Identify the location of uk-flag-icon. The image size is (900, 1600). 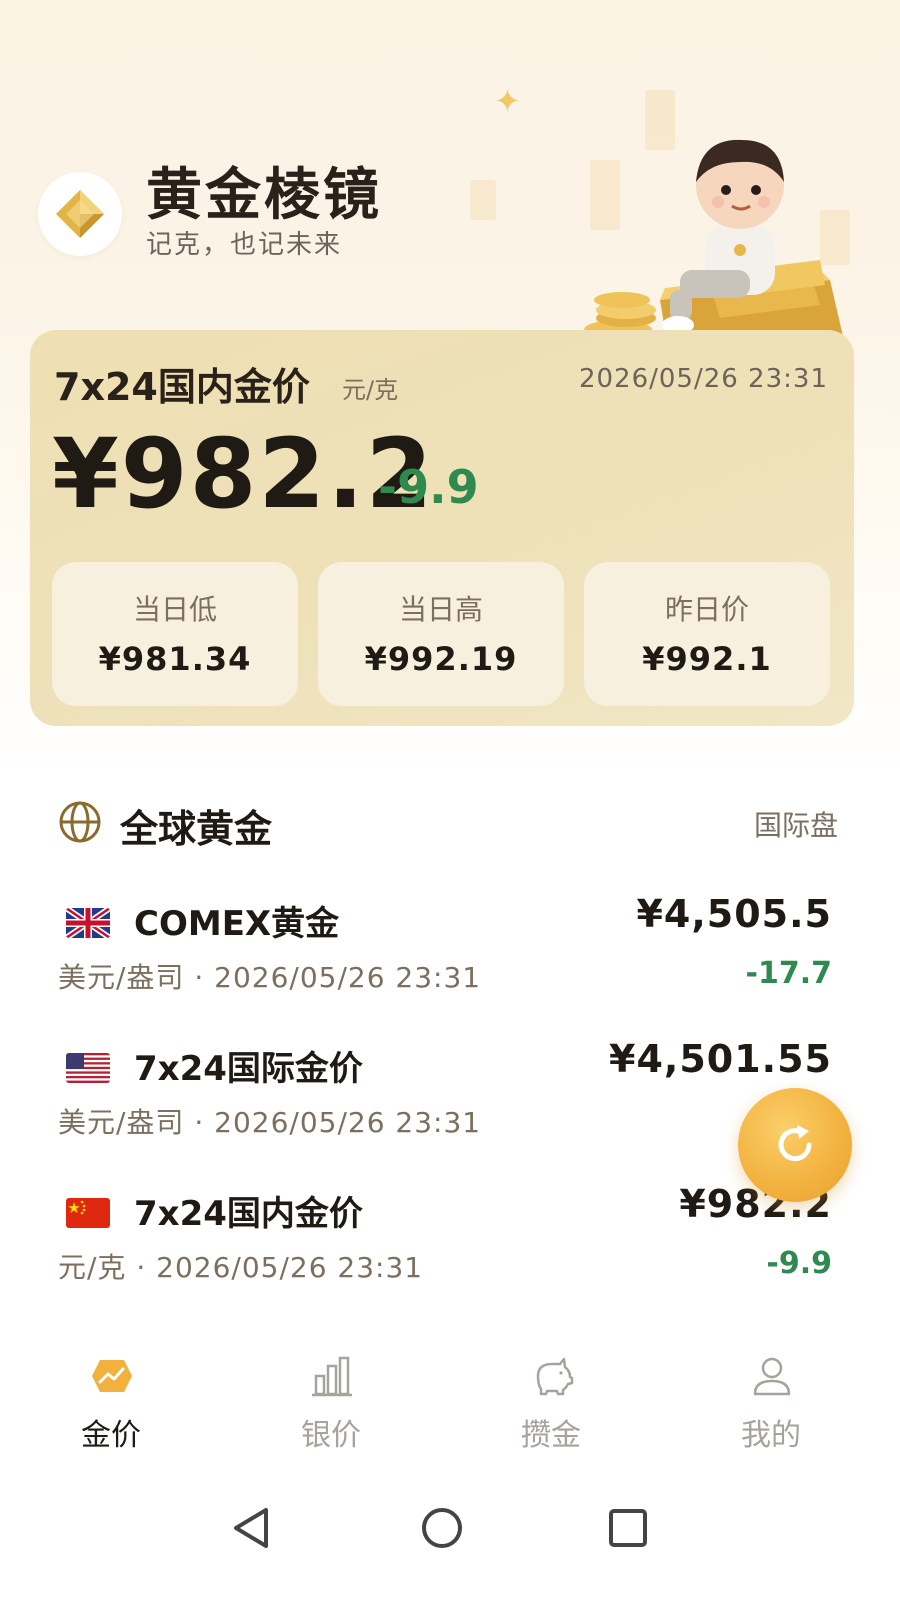
(88, 923).